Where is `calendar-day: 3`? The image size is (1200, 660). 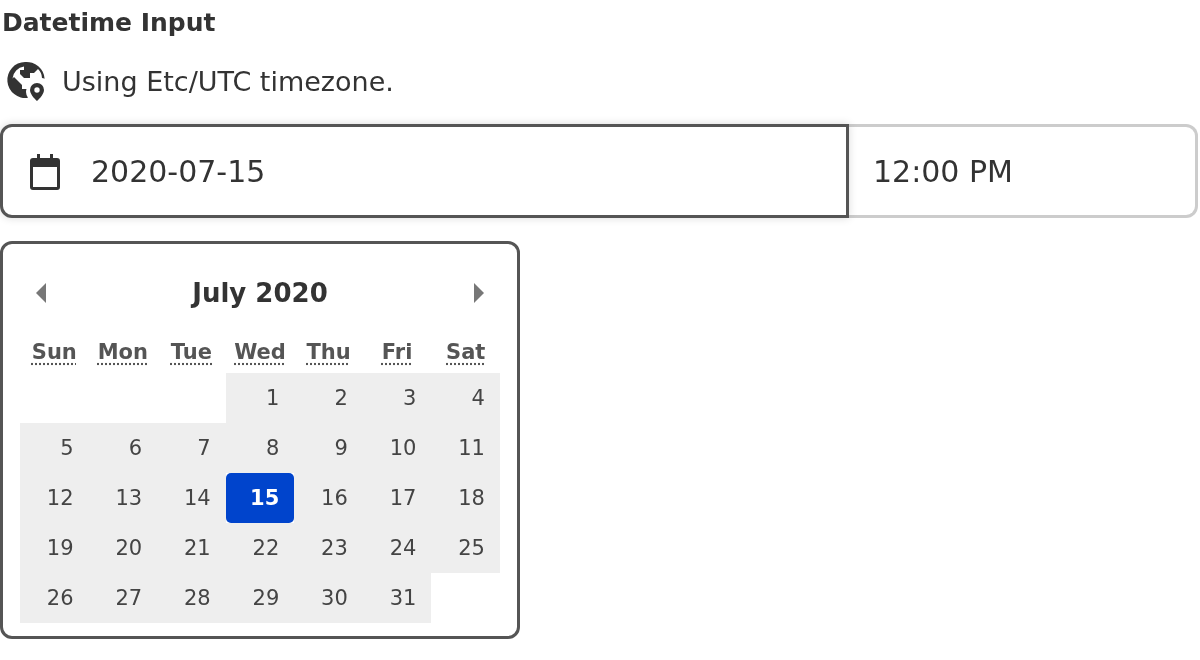 calendar-day: 3 is located at coordinates (397, 398).